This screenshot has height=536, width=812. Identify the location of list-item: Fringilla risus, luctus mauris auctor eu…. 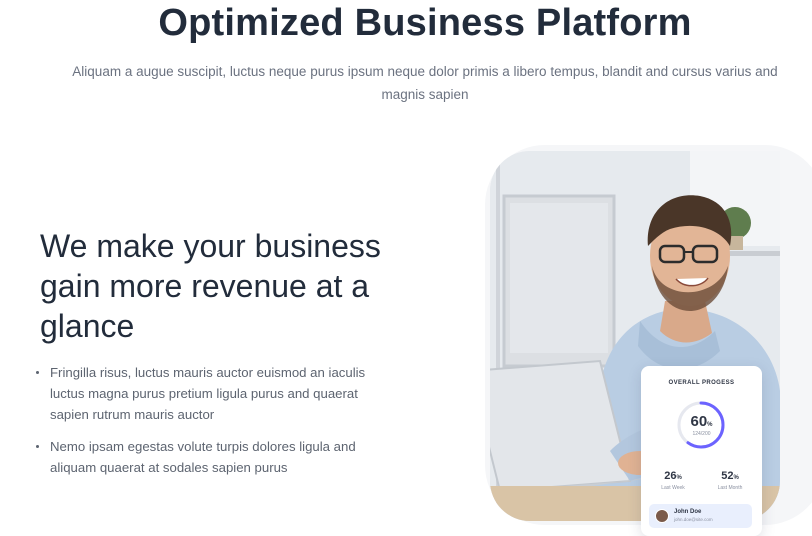
(216, 393).